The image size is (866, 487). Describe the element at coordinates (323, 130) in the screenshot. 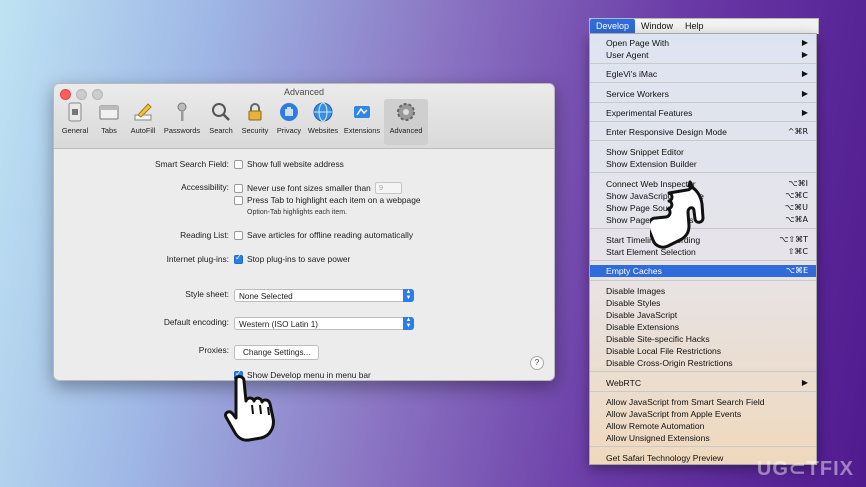

I see `tab-label: Websites` at that location.